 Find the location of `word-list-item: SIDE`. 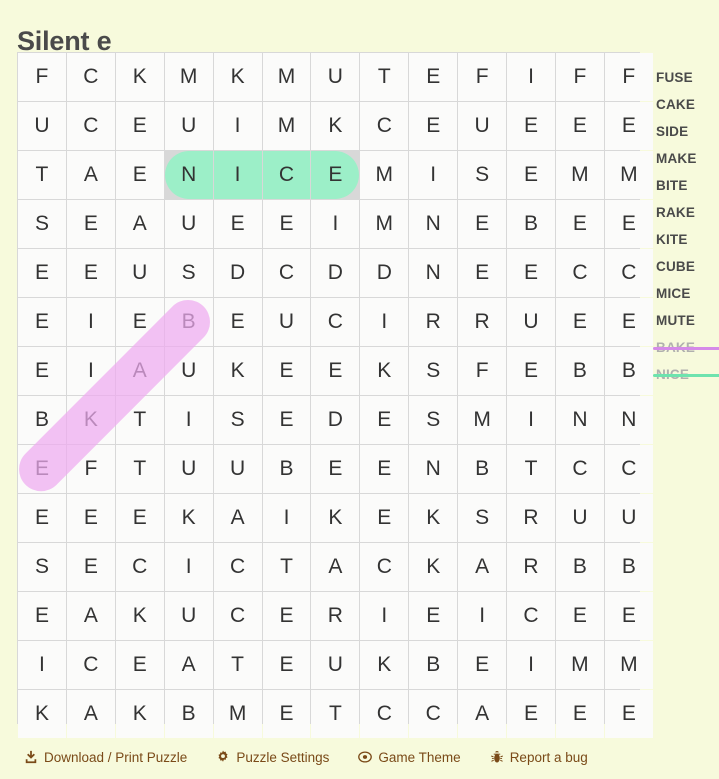

word-list-item: SIDE is located at coordinates (687, 131).